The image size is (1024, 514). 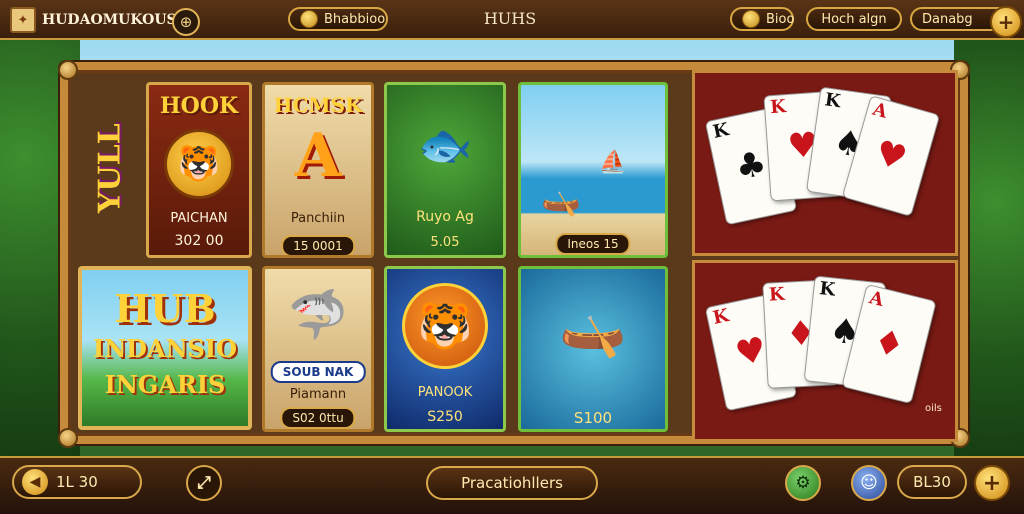 I want to click on bet-label: 1L 30, so click(x=77, y=482).